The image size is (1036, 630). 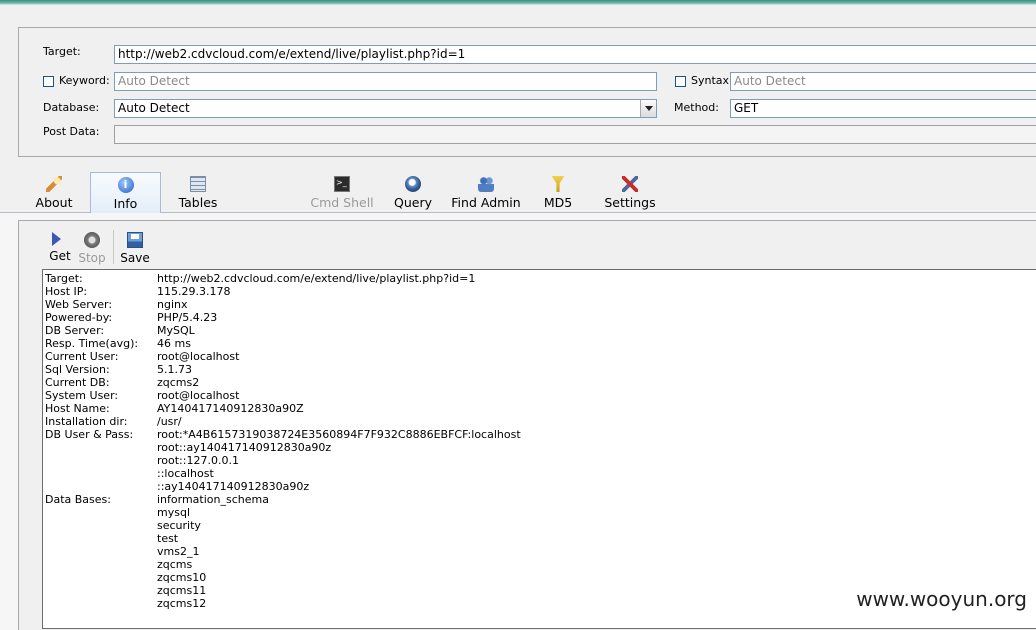 What do you see at coordinates (539, 343) in the screenshot?
I see `output-row: Resp. Time(avg): 46 ms` at bounding box center [539, 343].